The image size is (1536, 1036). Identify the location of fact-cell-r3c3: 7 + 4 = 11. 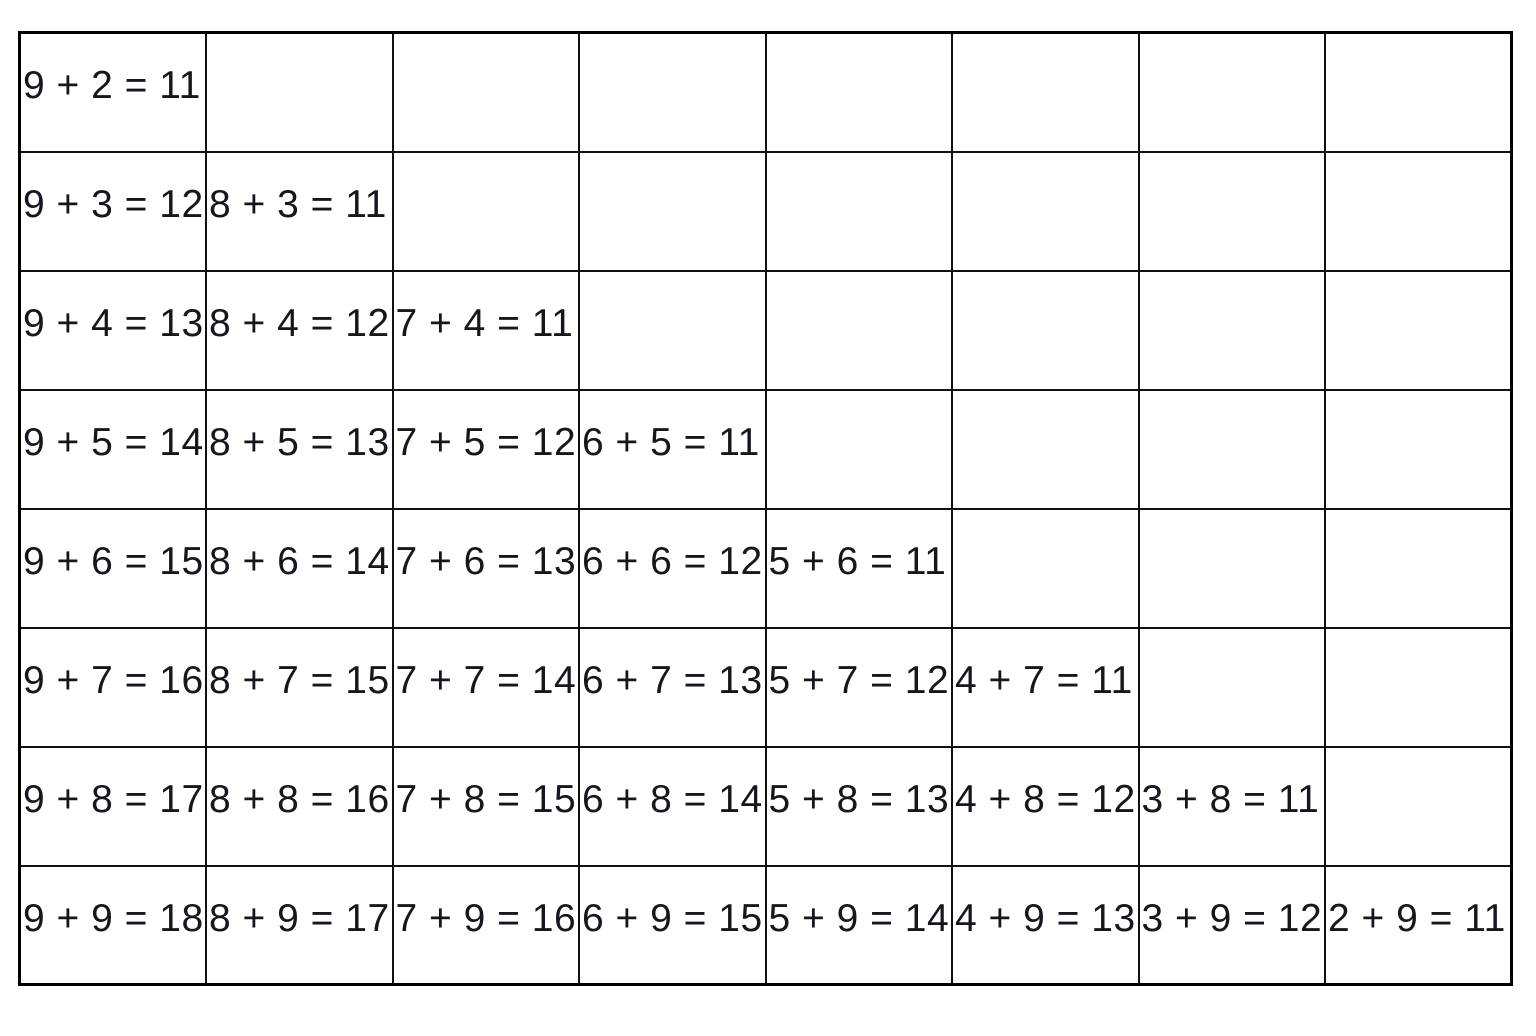
(485, 330).